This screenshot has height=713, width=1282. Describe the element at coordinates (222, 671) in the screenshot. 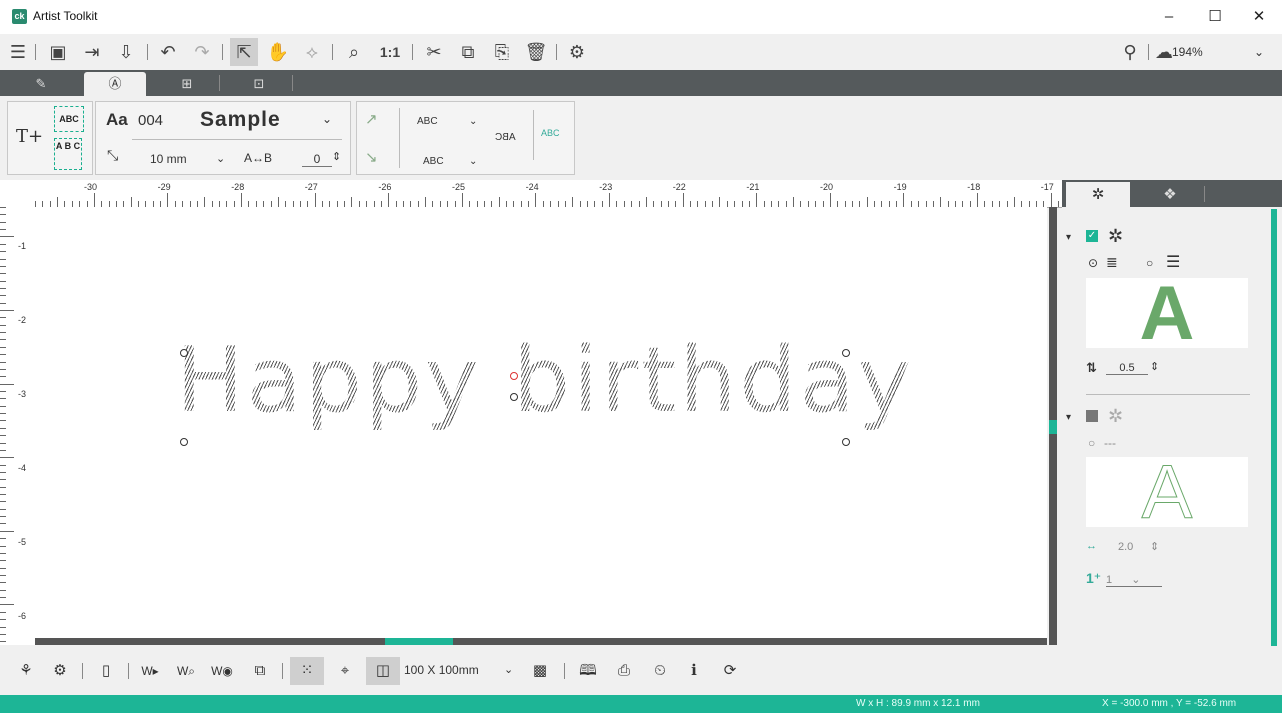

I see `wizard-view-icon: W◉` at that location.